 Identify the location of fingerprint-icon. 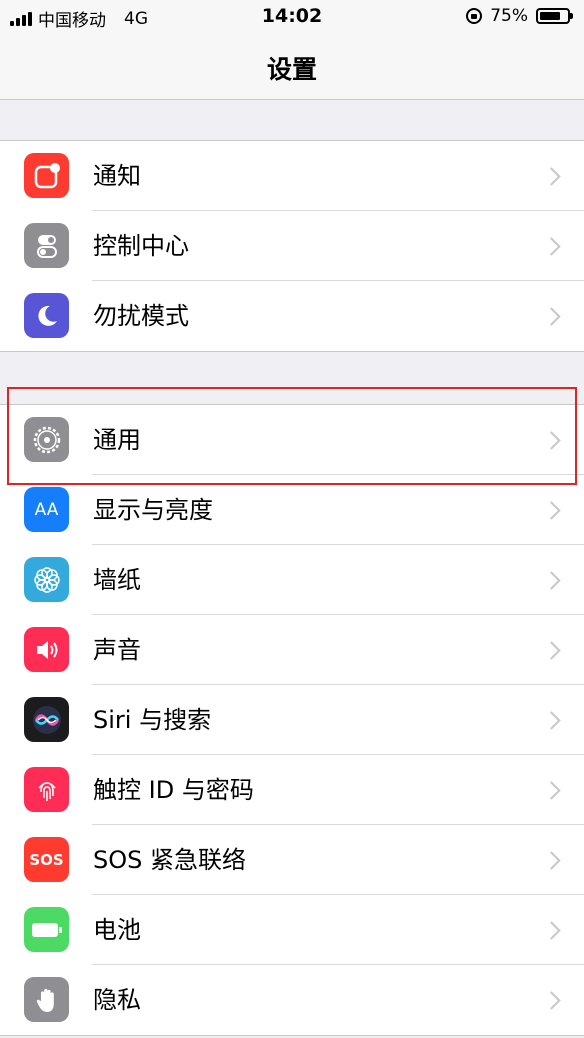
(46, 789).